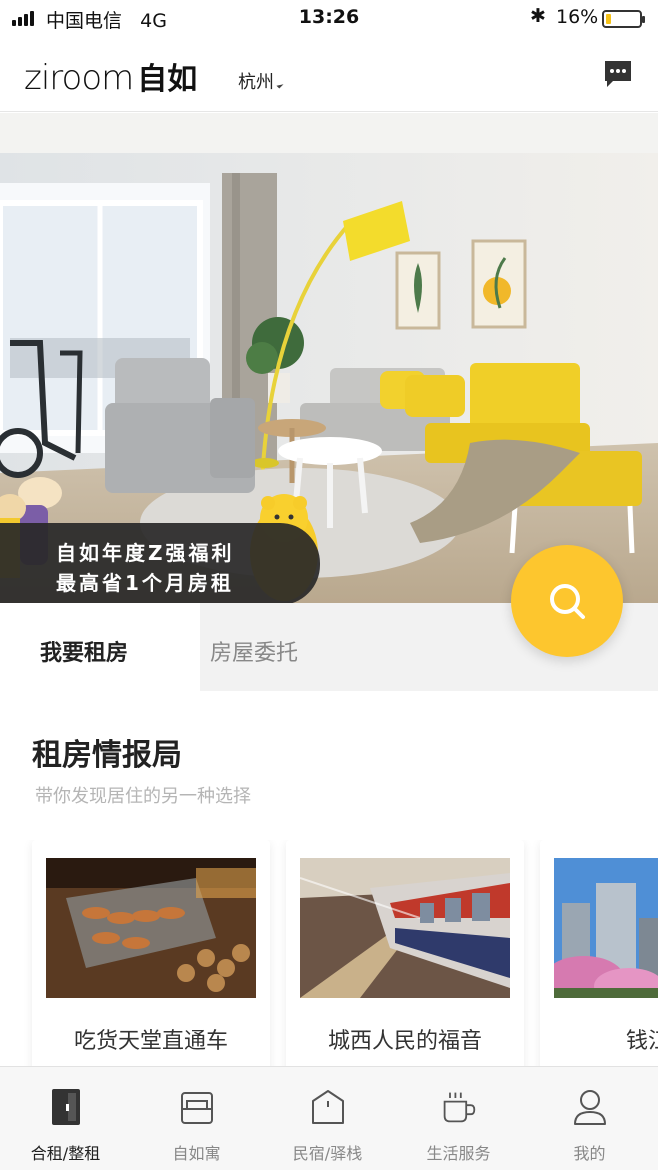 The image size is (658, 1170). What do you see at coordinates (84, 651) in the screenshot?
I see `tab-rent-label: 我要租房` at bounding box center [84, 651].